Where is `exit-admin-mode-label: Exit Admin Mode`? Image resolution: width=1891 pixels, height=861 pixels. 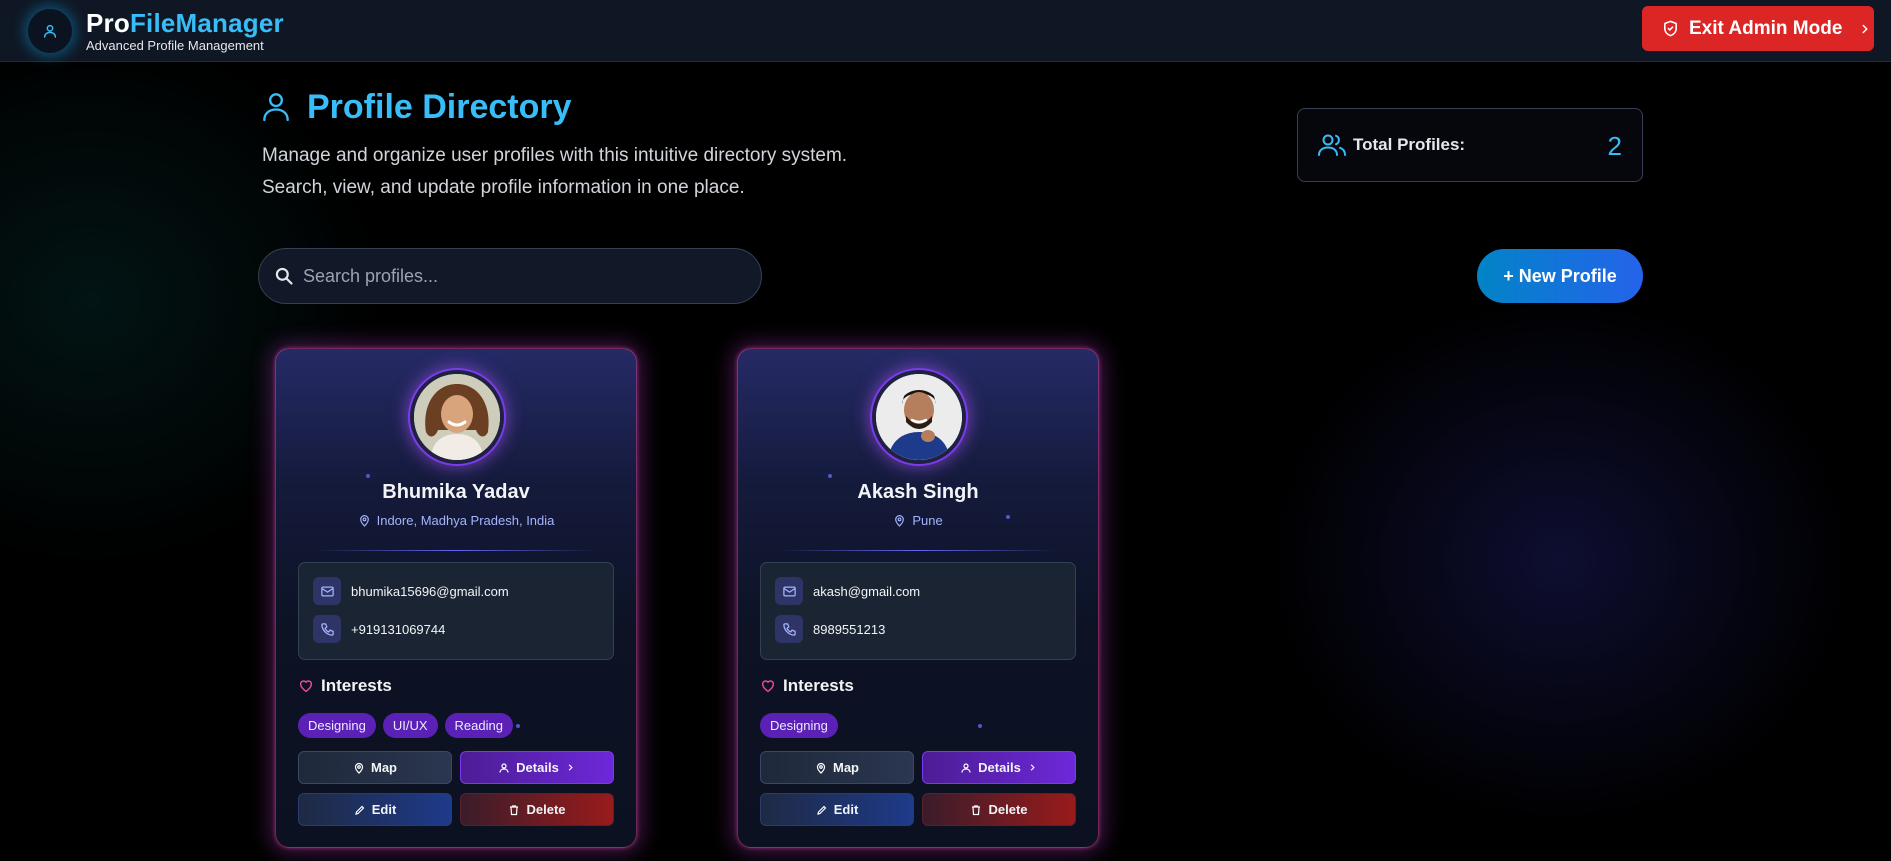
exit-admin-mode-label: Exit Admin Mode is located at coordinates (1766, 28).